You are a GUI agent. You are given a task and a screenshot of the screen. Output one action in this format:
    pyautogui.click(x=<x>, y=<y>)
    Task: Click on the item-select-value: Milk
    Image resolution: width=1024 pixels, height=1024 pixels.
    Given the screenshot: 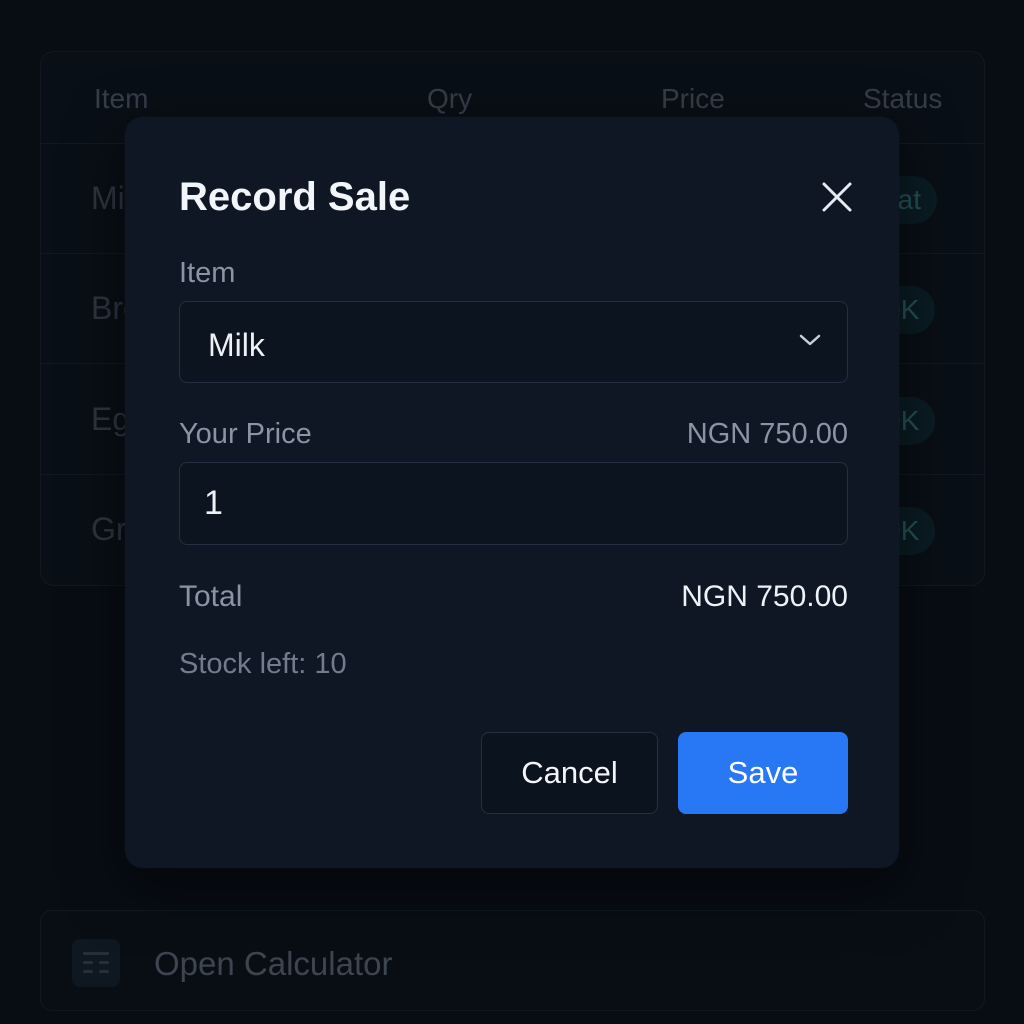 What is the action you would take?
    pyautogui.click(x=236, y=345)
    